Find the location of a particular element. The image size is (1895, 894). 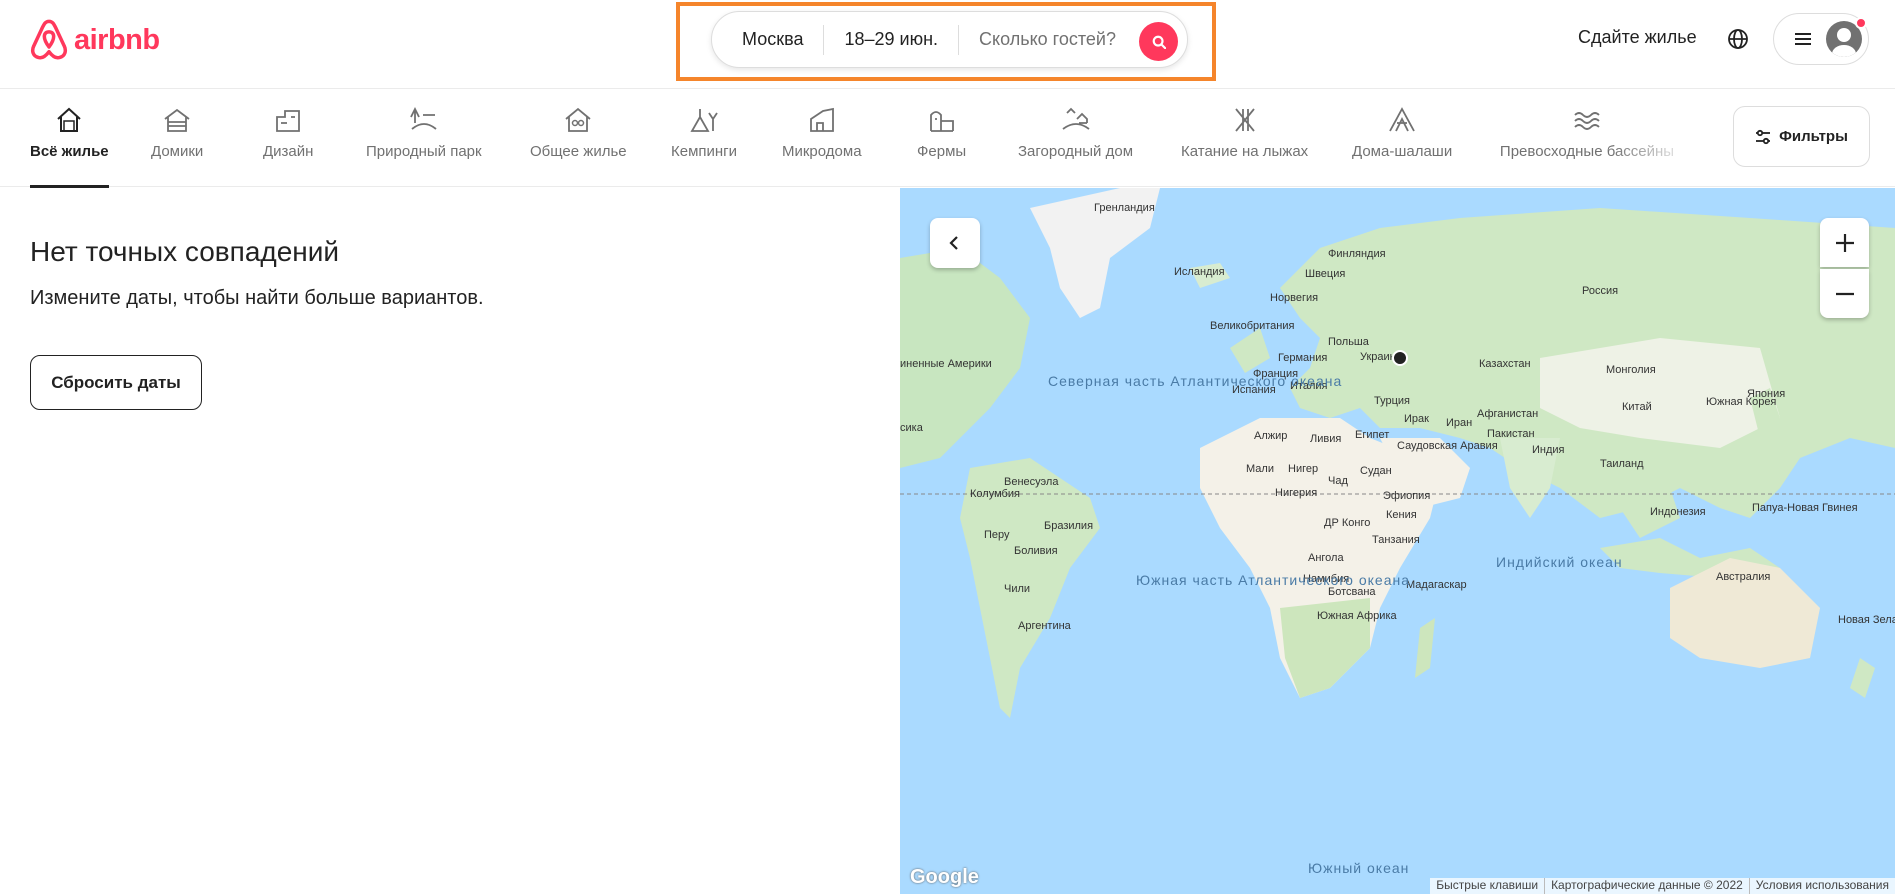

category-label: Дизайн is located at coordinates (288, 151).